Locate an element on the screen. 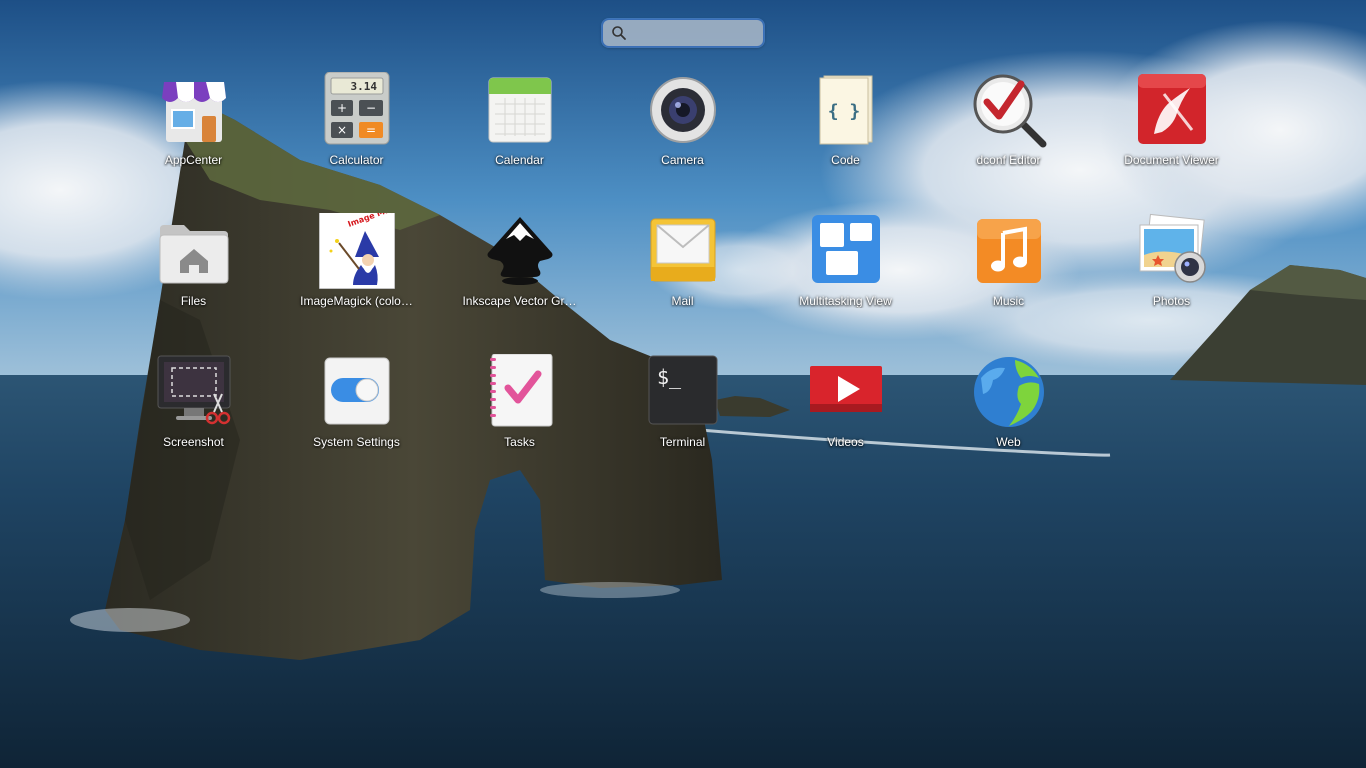  app-tasks: Tasks is located at coordinates (519, 414).